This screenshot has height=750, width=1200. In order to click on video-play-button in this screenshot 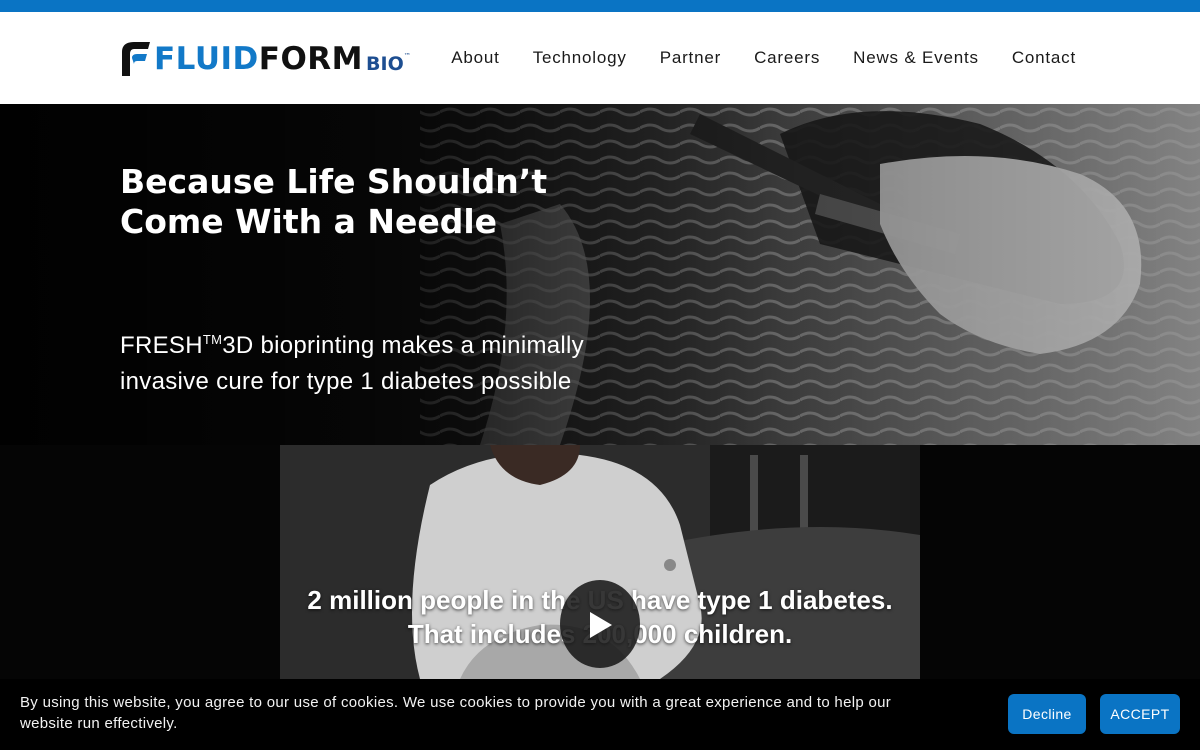, I will do `click(600, 624)`.